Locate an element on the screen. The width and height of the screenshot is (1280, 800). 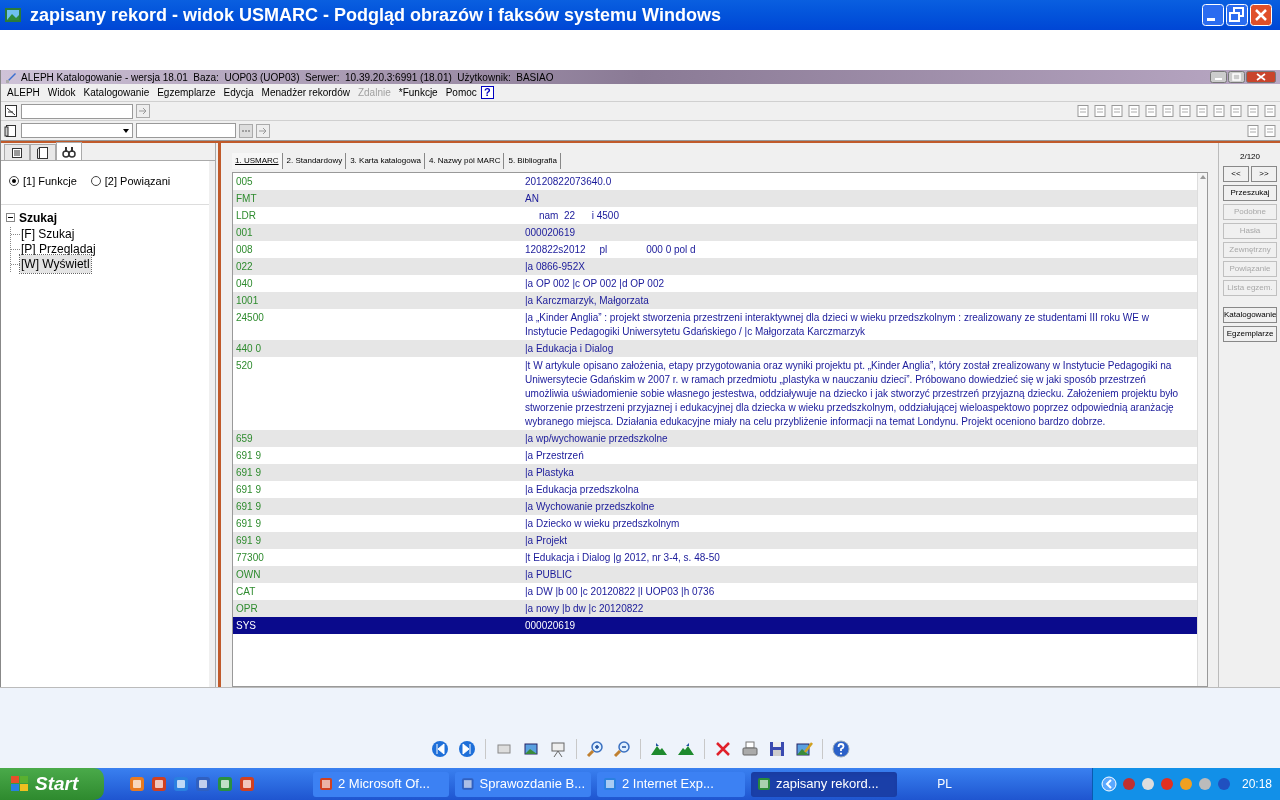
clock: 20:18 is located at coordinates (1256, 784).